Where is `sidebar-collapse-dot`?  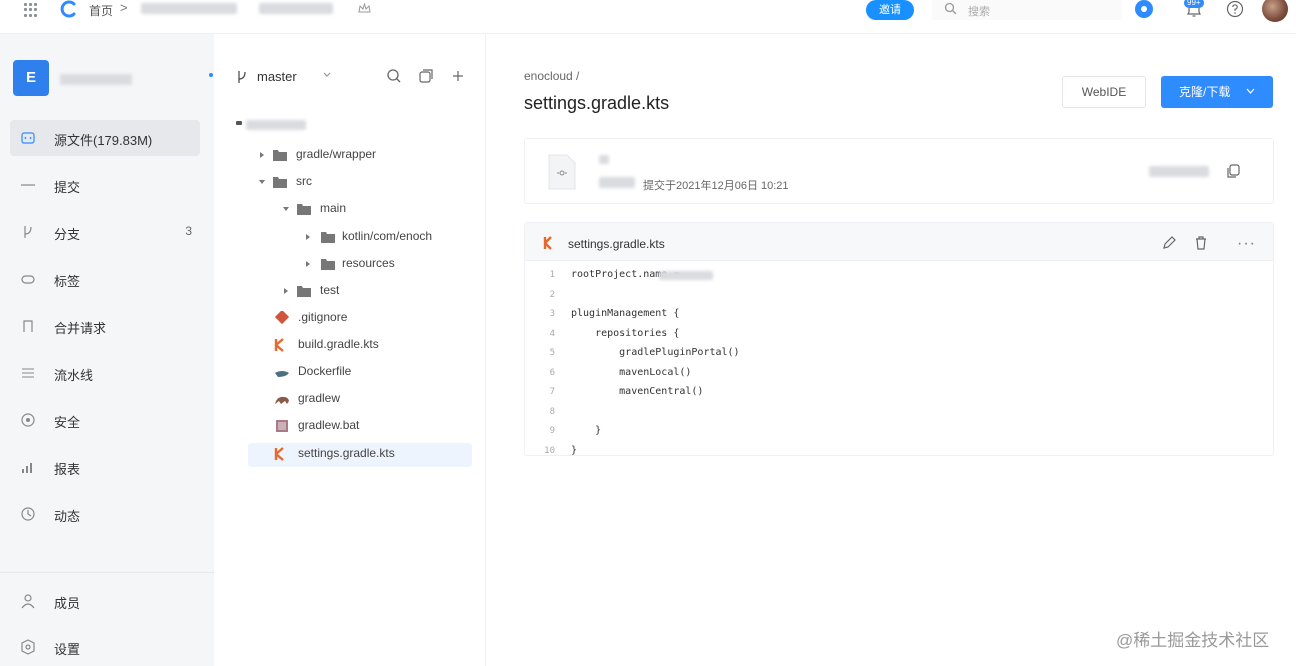
sidebar-collapse-dot is located at coordinates (211, 75).